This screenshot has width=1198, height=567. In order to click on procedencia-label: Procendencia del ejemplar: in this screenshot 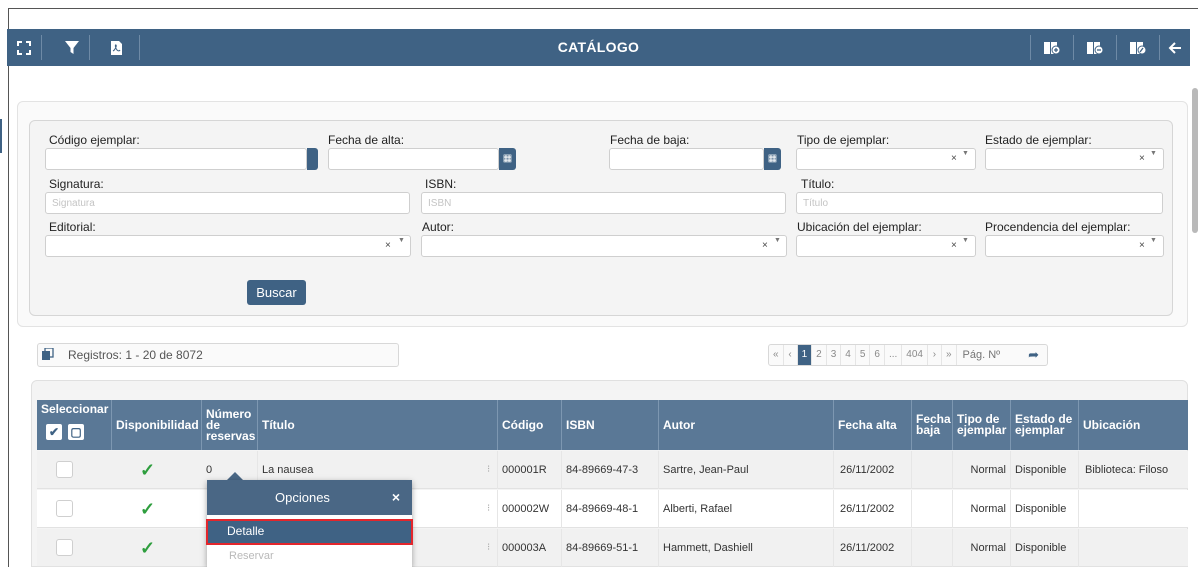, I will do `click(1058, 227)`.